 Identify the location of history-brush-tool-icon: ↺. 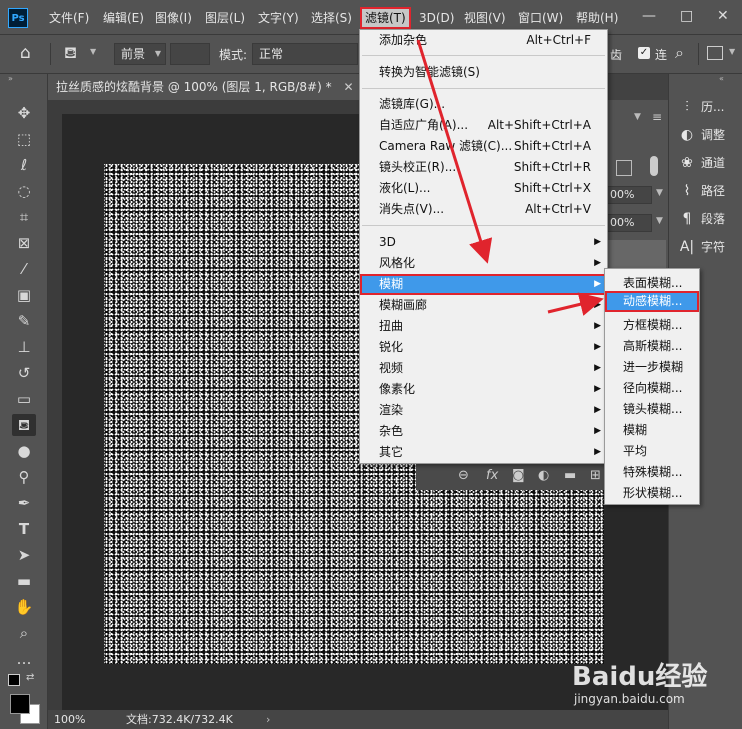
(24, 373).